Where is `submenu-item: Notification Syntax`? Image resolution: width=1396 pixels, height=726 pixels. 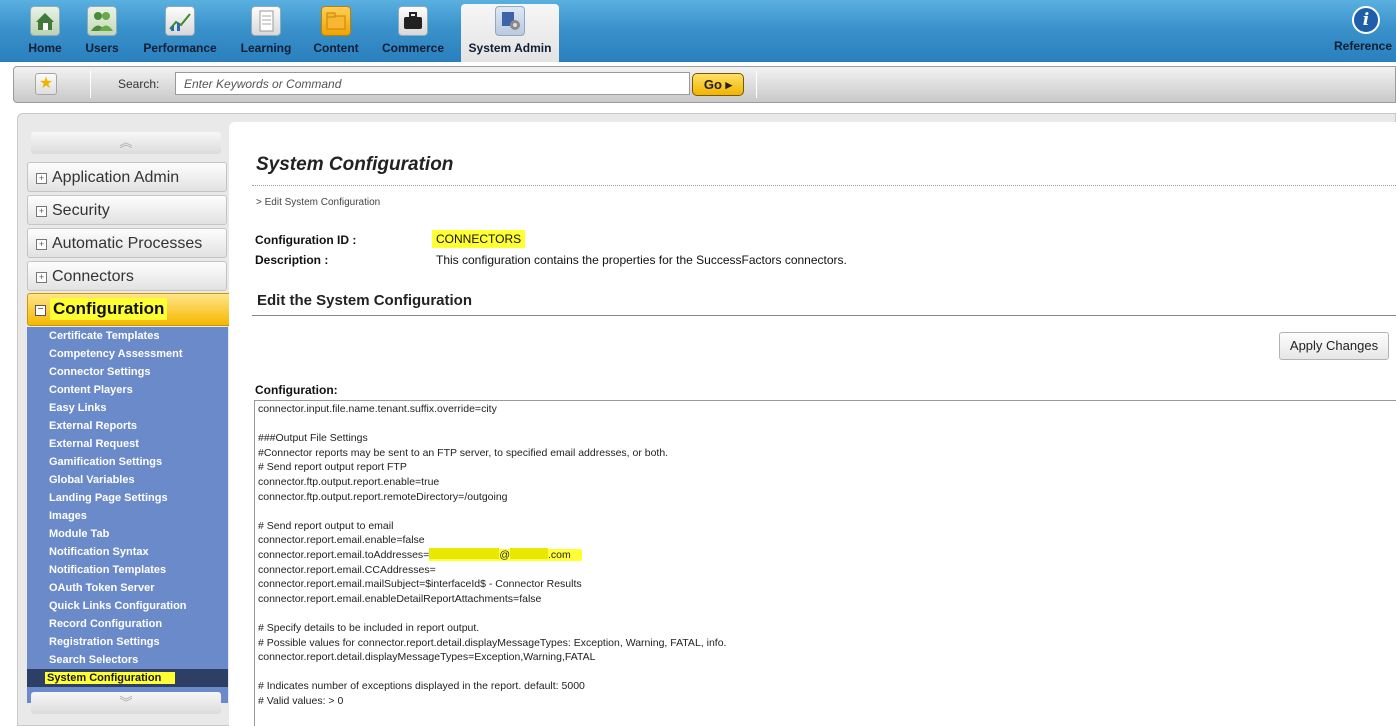
submenu-item: Notification Syntax is located at coordinates (99, 552).